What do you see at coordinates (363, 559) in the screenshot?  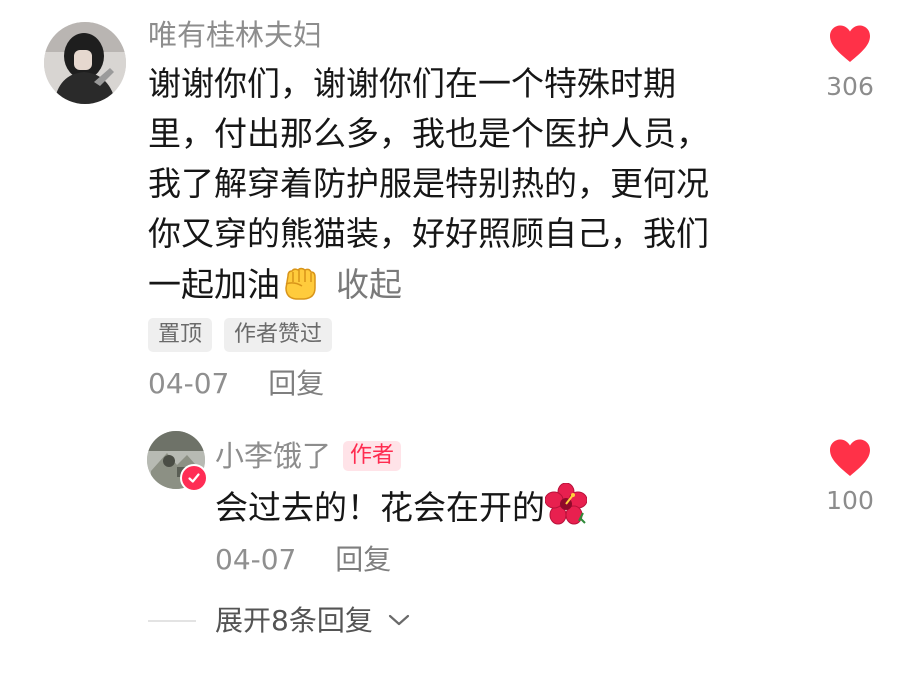 I see `reply-reply-button: 回复` at bounding box center [363, 559].